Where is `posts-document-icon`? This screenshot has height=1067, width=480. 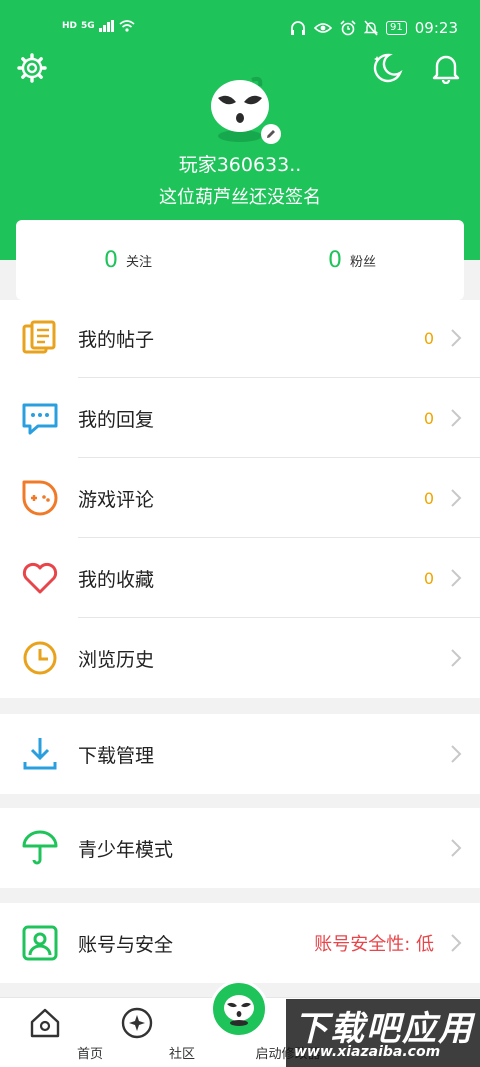 posts-document-icon is located at coordinates (39, 337).